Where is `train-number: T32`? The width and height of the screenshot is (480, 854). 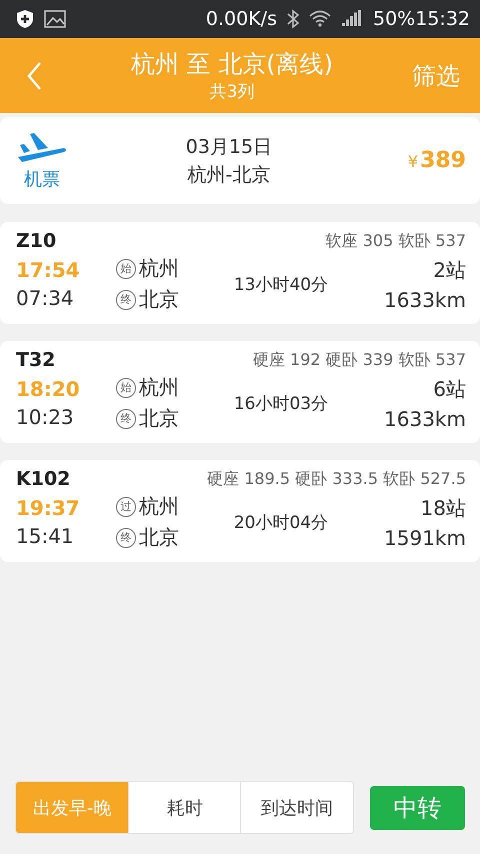 train-number: T32 is located at coordinates (36, 360).